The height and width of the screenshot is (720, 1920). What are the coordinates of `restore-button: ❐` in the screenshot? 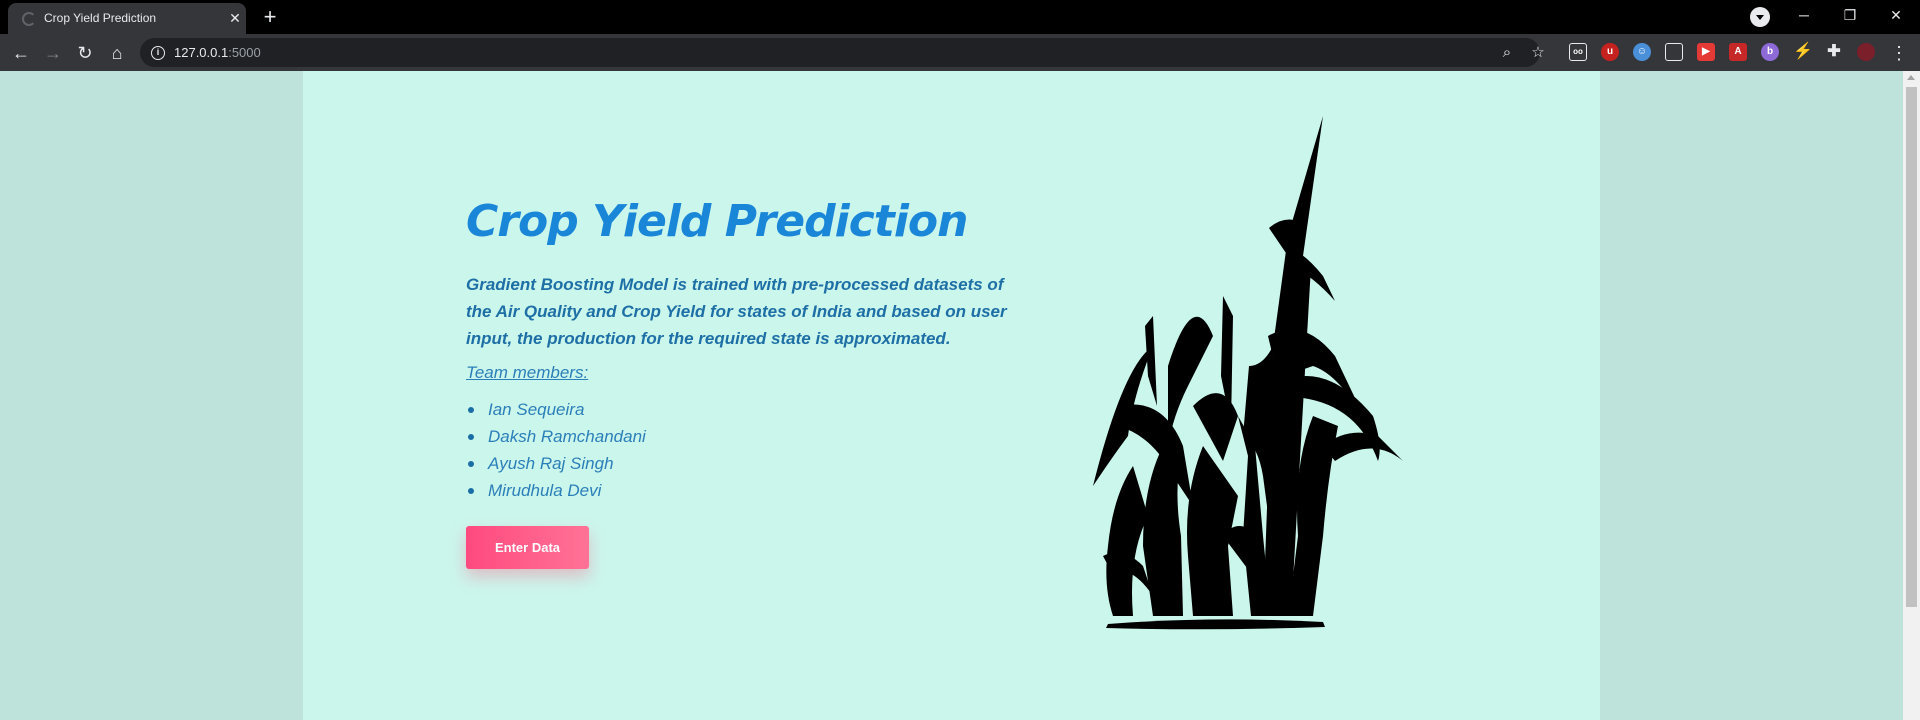 It's located at (1850, 15).